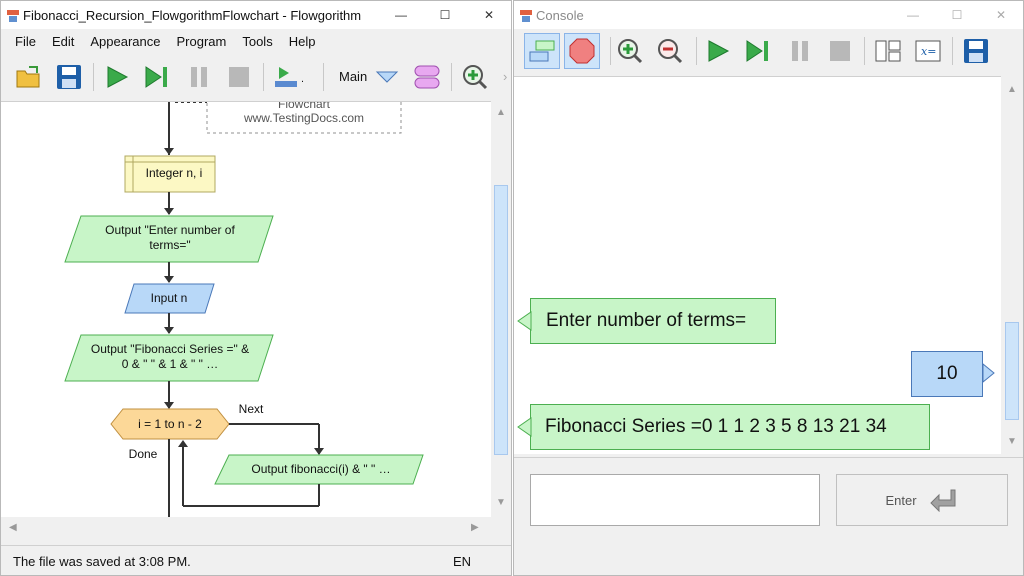  Describe the element at coordinates (542, 51) in the screenshot. I see `input-mode-icon` at that location.